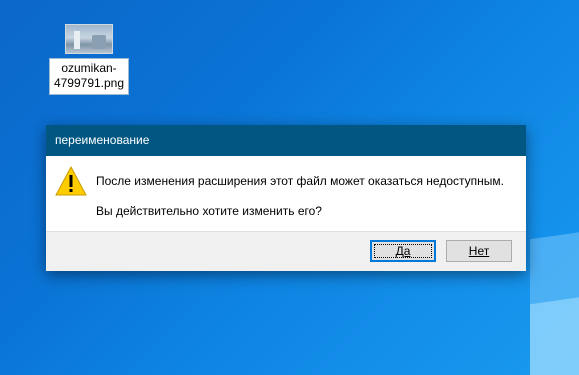 This screenshot has width=579, height=375. What do you see at coordinates (286, 140) in the screenshot?
I see `dialog-title: переименование` at bounding box center [286, 140].